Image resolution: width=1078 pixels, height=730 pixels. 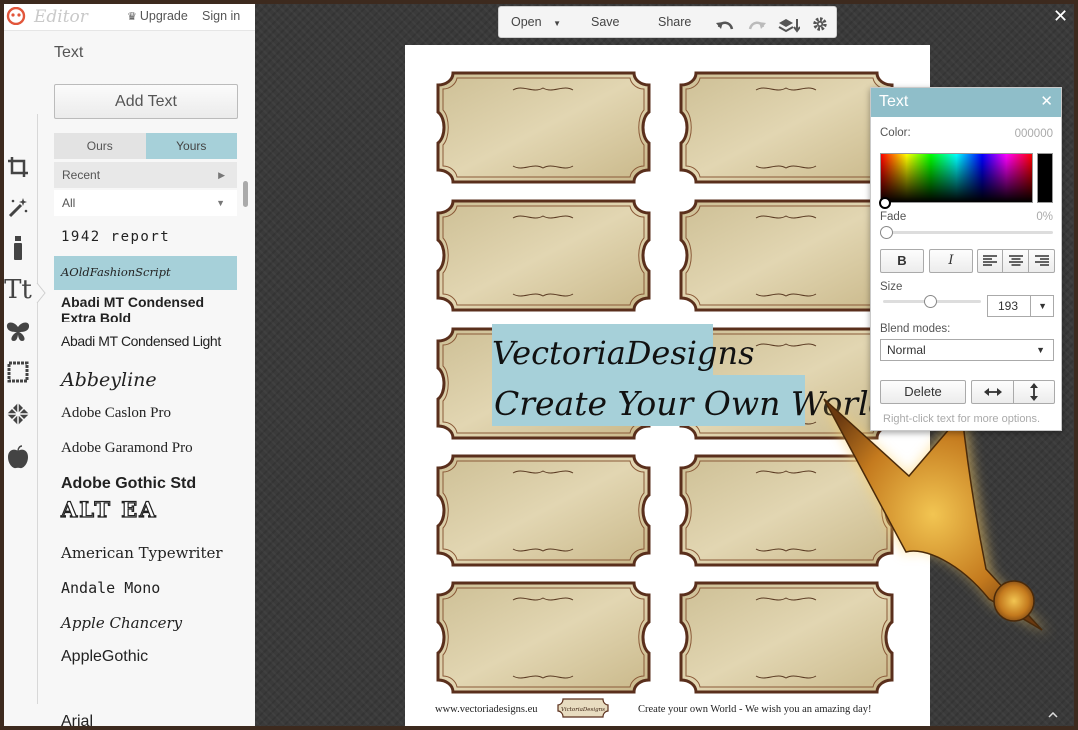 I want to click on layers-icon, so click(x=789, y=29).